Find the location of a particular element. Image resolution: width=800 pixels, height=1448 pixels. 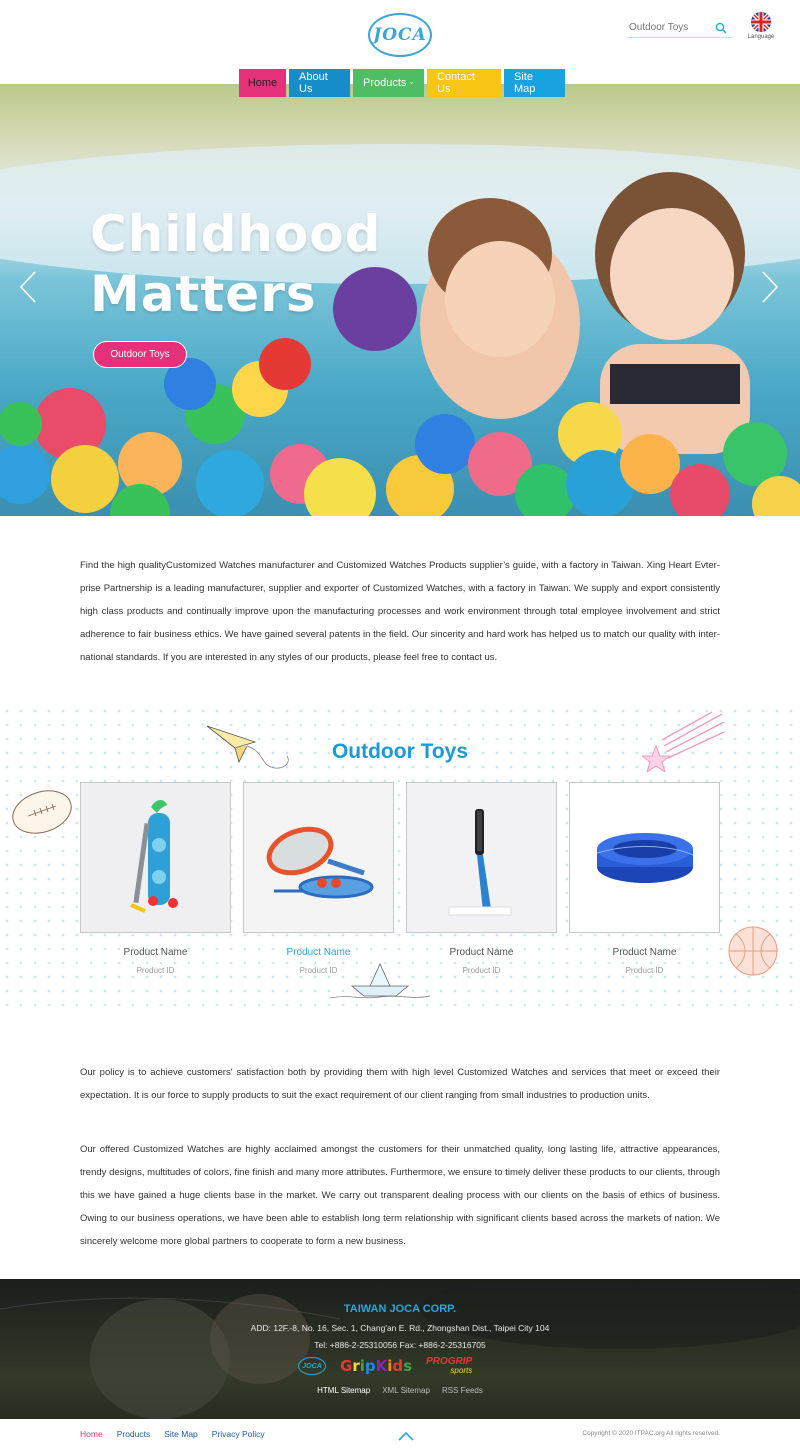

joca-logo: JOCA is located at coordinates (400, 35).